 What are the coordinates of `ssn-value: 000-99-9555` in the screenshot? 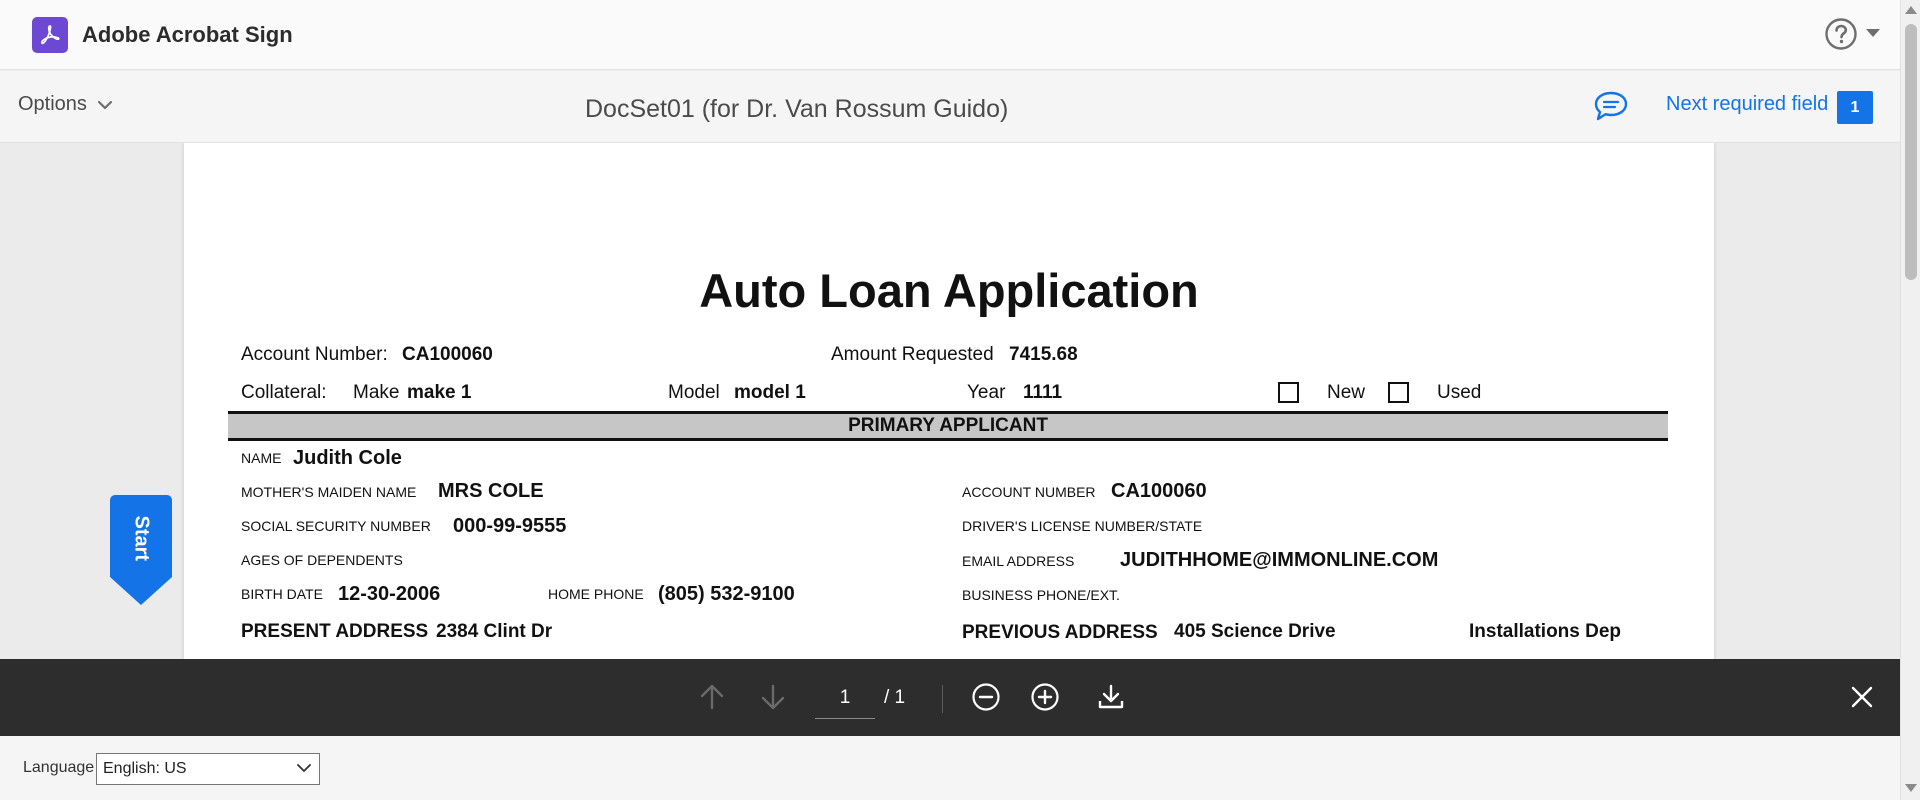 It's located at (510, 526).